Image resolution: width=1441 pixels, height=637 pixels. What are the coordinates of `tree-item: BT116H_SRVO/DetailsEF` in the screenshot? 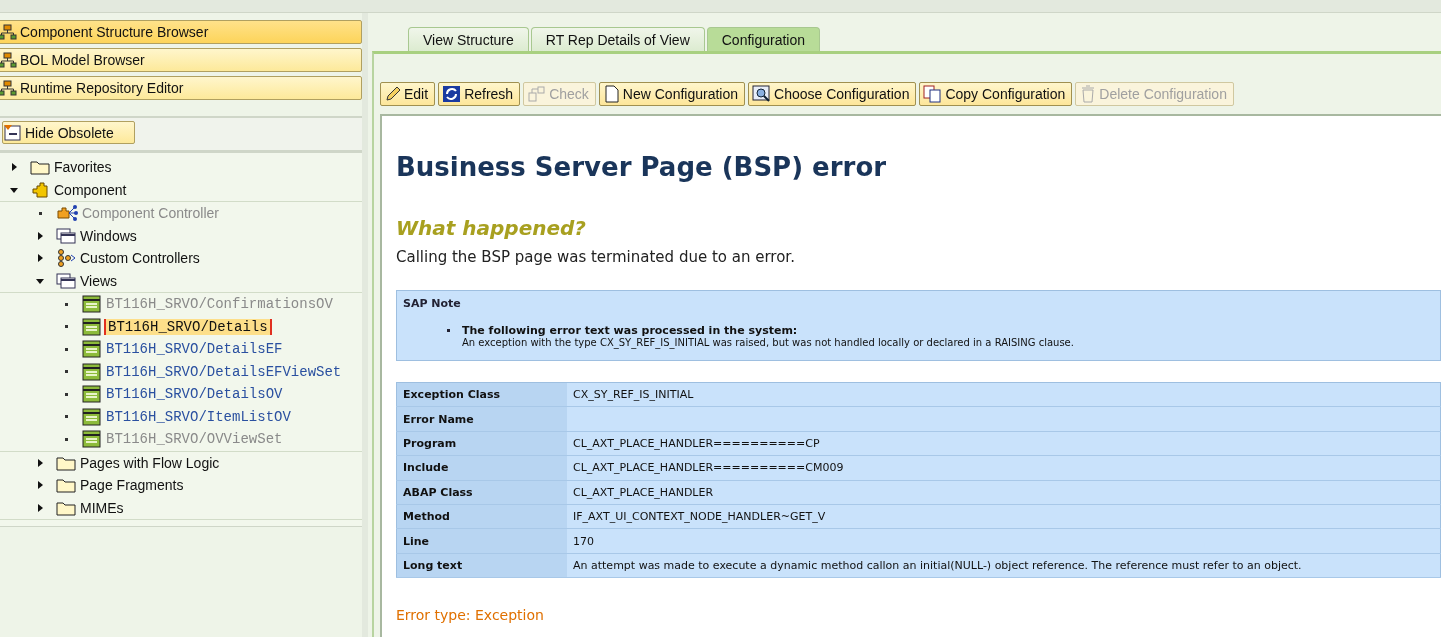 It's located at (194, 349).